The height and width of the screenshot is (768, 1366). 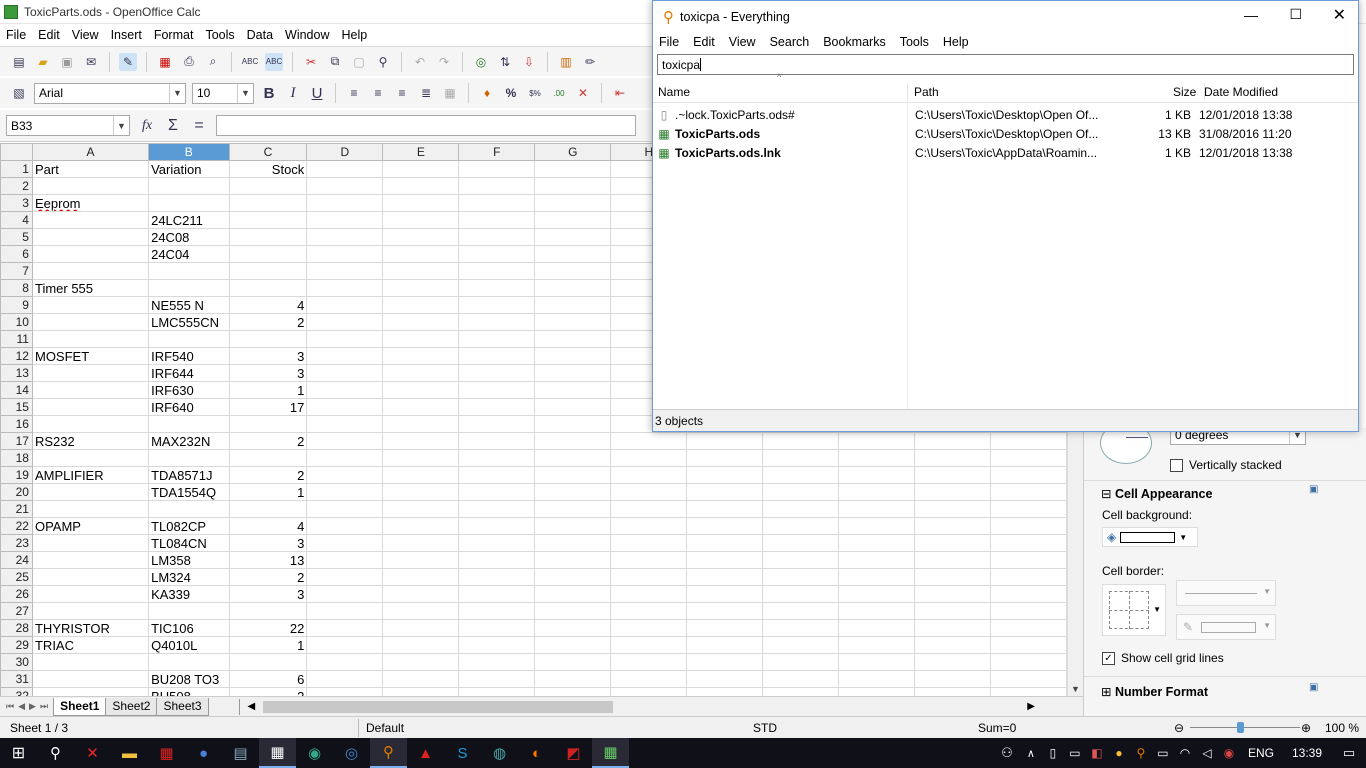 I want to click on sort-ascending-icon: ⇅, so click(x=505, y=62).